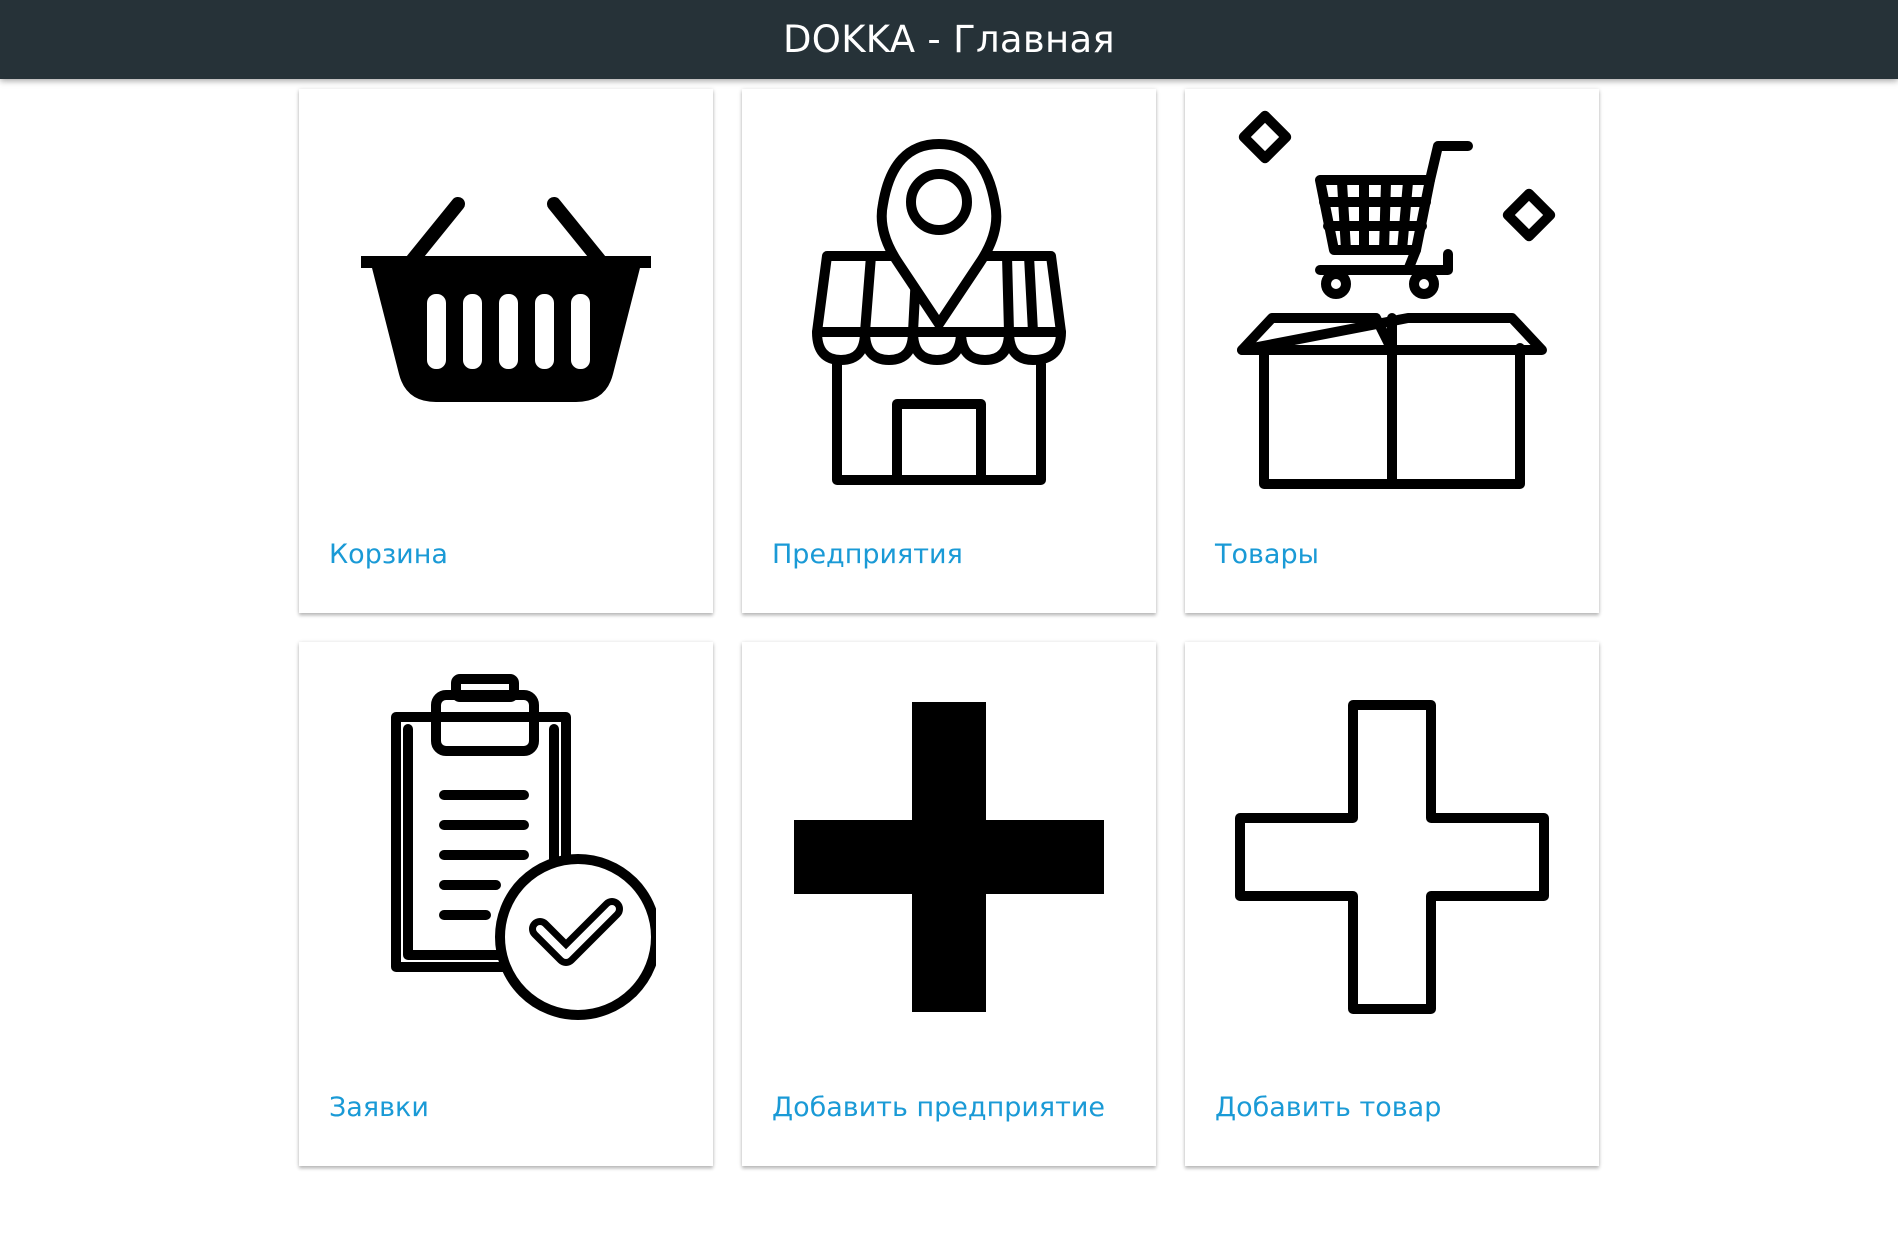 Image resolution: width=1898 pixels, height=1238 pixels. What do you see at coordinates (1328, 1107) in the screenshot?
I see `card-label-add-product: Добавить товар` at bounding box center [1328, 1107].